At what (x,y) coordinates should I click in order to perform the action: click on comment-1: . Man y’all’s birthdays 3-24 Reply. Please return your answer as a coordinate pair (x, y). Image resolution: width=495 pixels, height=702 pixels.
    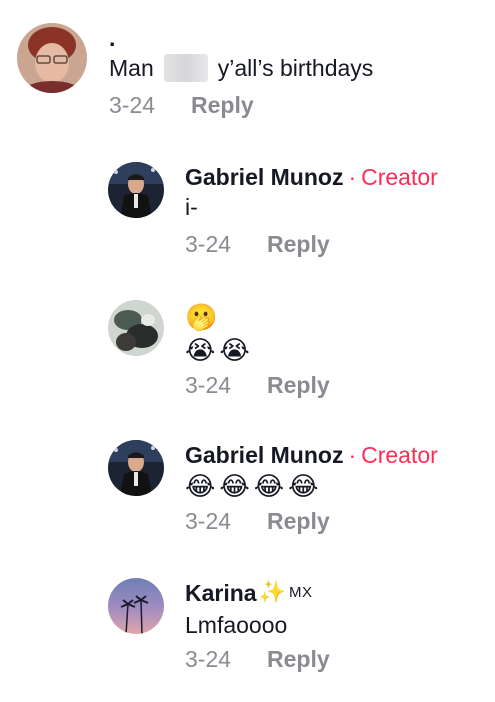
    Looking at the image, I should click on (195, 71).